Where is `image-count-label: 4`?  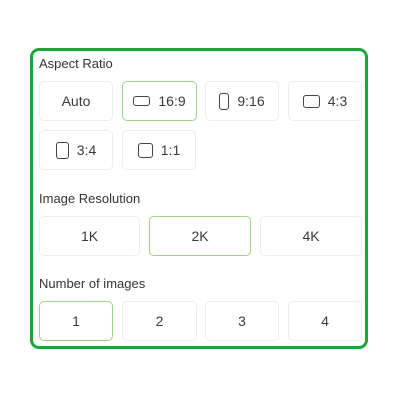 image-count-label: 4 is located at coordinates (325, 321).